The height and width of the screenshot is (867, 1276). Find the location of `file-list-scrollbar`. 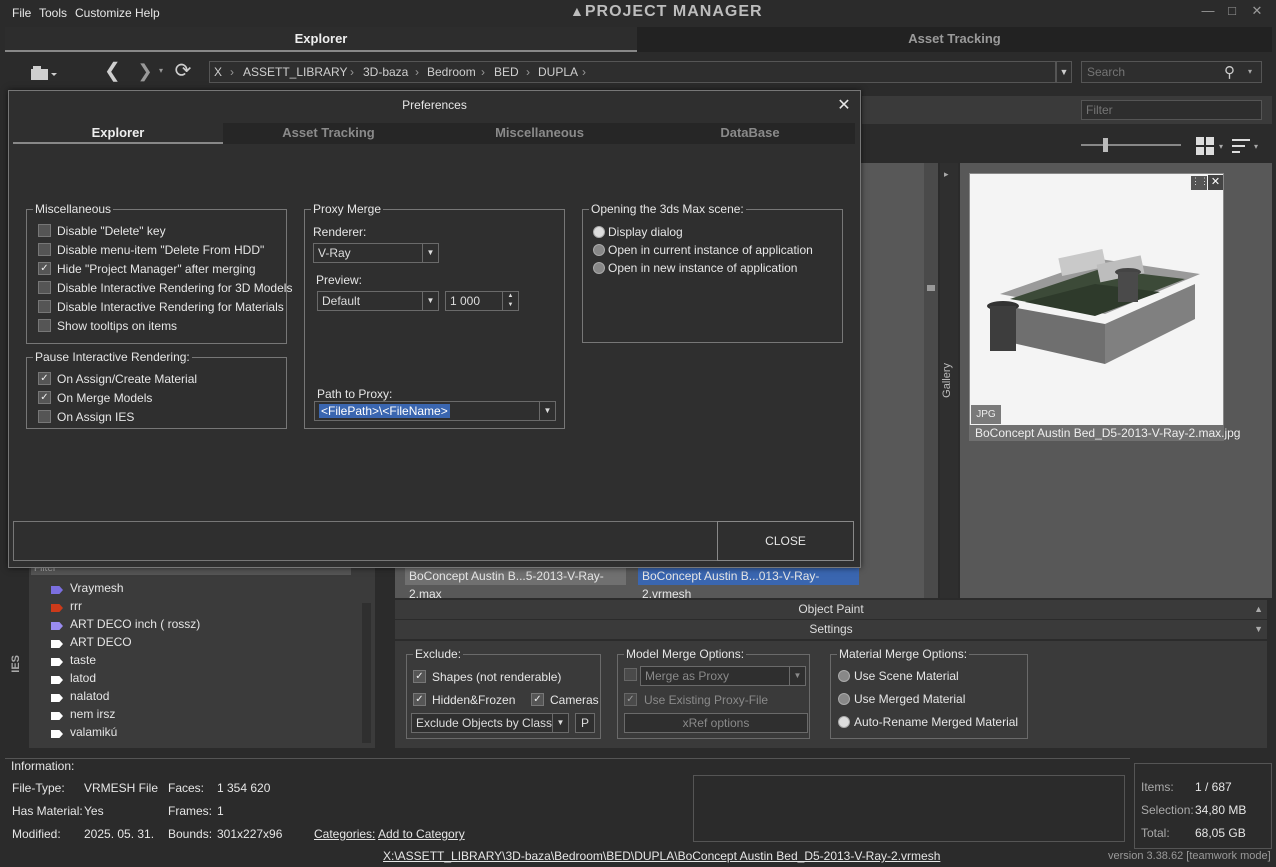

file-list-scrollbar is located at coordinates (931, 380).